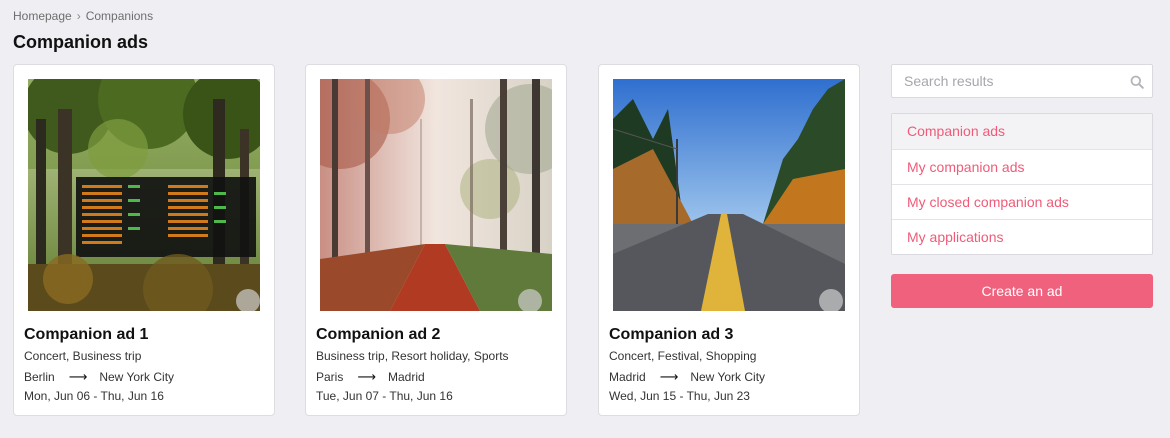 The image size is (1170, 438). Describe the element at coordinates (384, 396) in the screenshot. I see `ad-dates: Tue, Jun 07 - Thu, Jun 16` at that location.